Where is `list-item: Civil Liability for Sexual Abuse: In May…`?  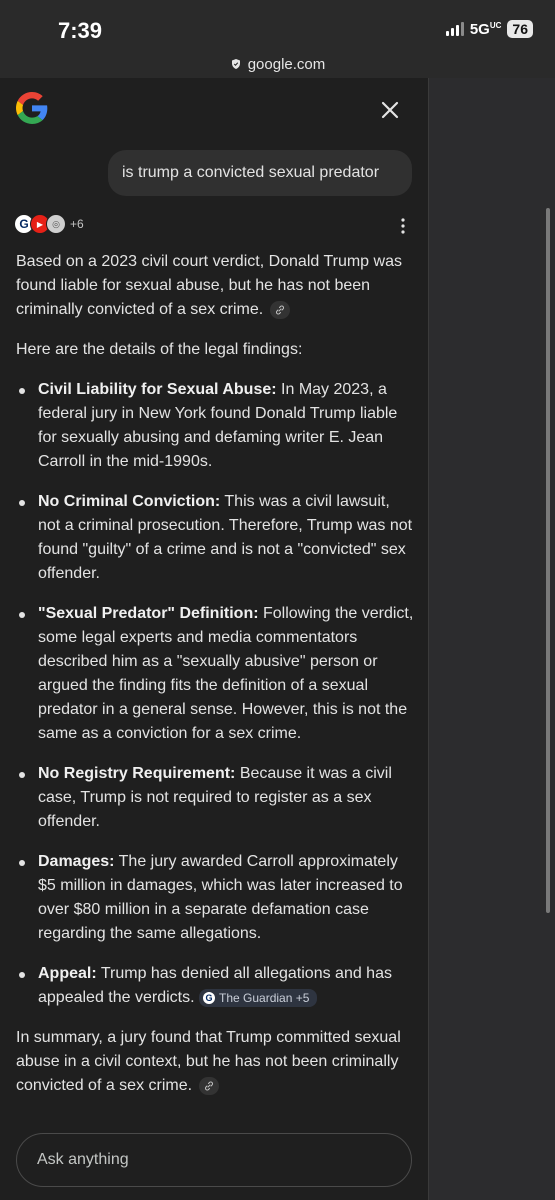 list-item: Civil Liability for Sexual Abuse: In May… is located at coordinates (216, 426).